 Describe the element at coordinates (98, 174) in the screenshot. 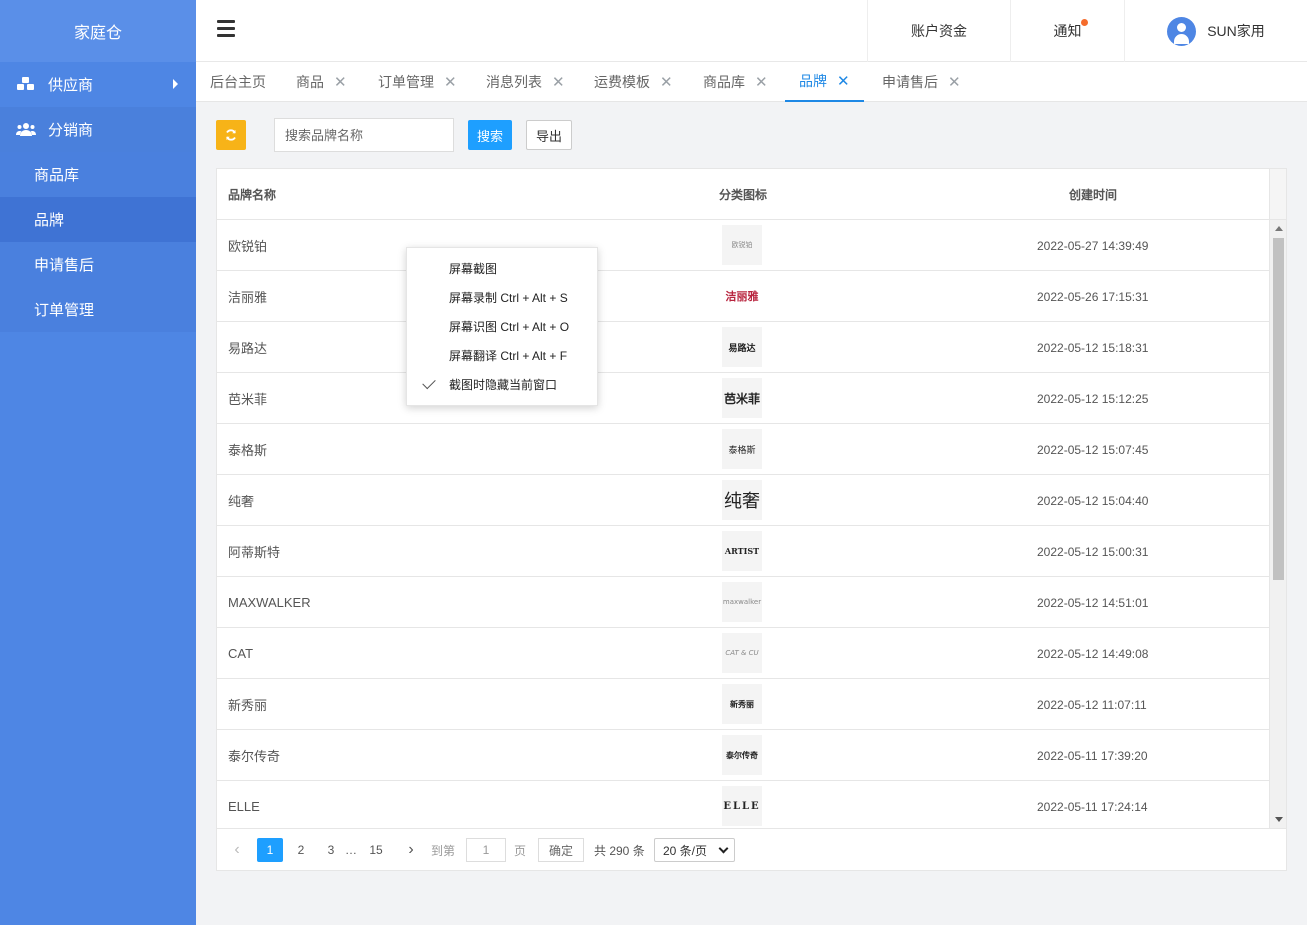

I see `sidebar-item-product-library: 商品库` at that location.